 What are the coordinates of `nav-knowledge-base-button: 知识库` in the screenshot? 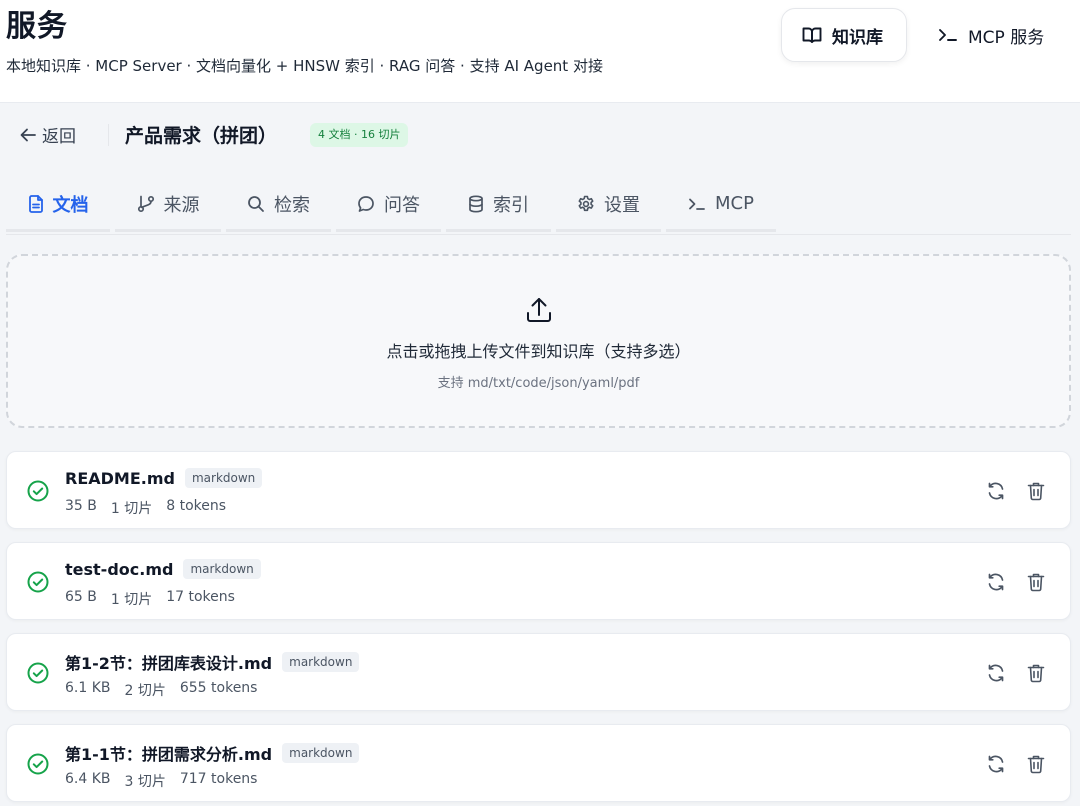 It's located at (844, 35).